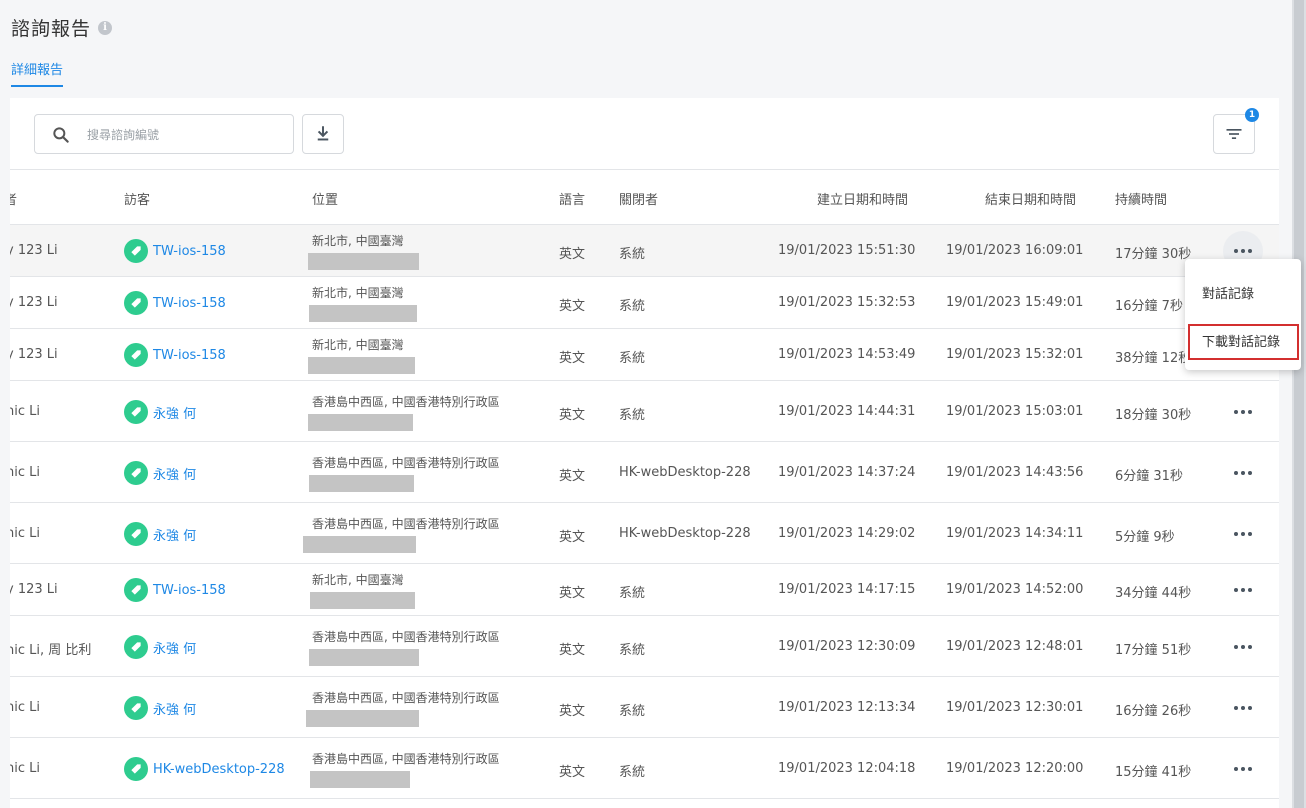  Describe the element at coordinates (37, 73) in the screenshot. I see `tab-detail-report: 詳細報告` at that location.